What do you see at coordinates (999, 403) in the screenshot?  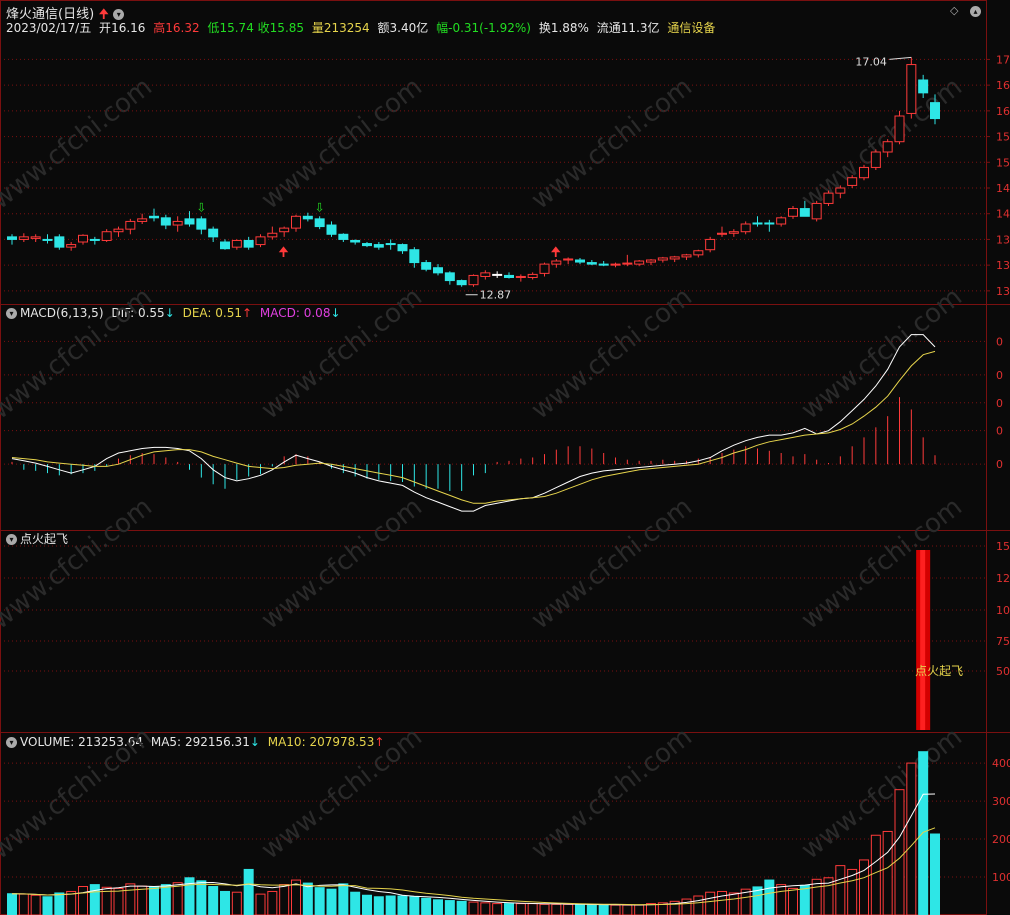 I see `macd-tick-label-2: 0` at bounding box center [999, 403].